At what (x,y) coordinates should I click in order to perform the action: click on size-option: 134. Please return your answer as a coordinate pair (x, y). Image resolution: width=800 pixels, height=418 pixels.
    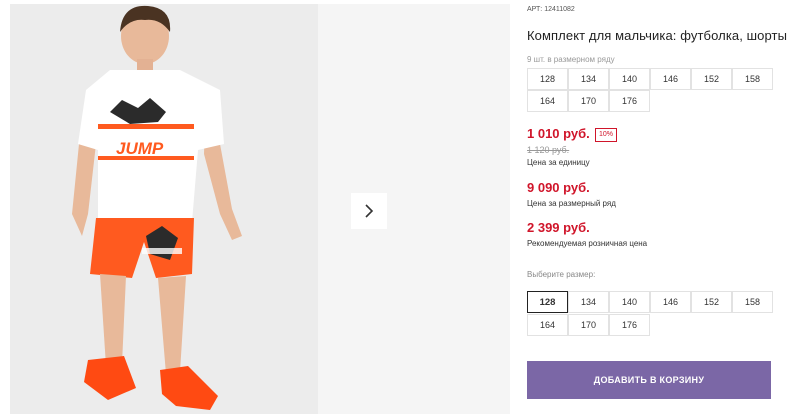
    Looking at the image, I should click on (588, 302).